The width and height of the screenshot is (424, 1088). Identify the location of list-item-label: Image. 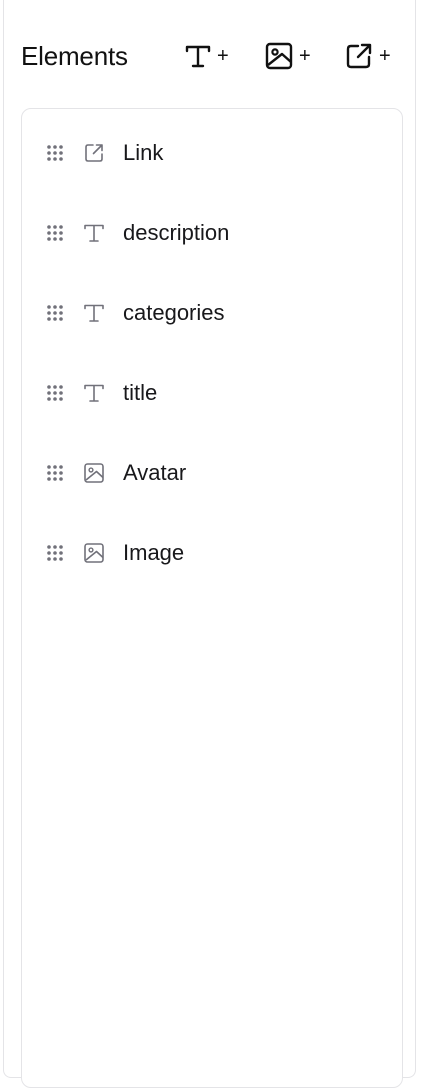
(154, 552).